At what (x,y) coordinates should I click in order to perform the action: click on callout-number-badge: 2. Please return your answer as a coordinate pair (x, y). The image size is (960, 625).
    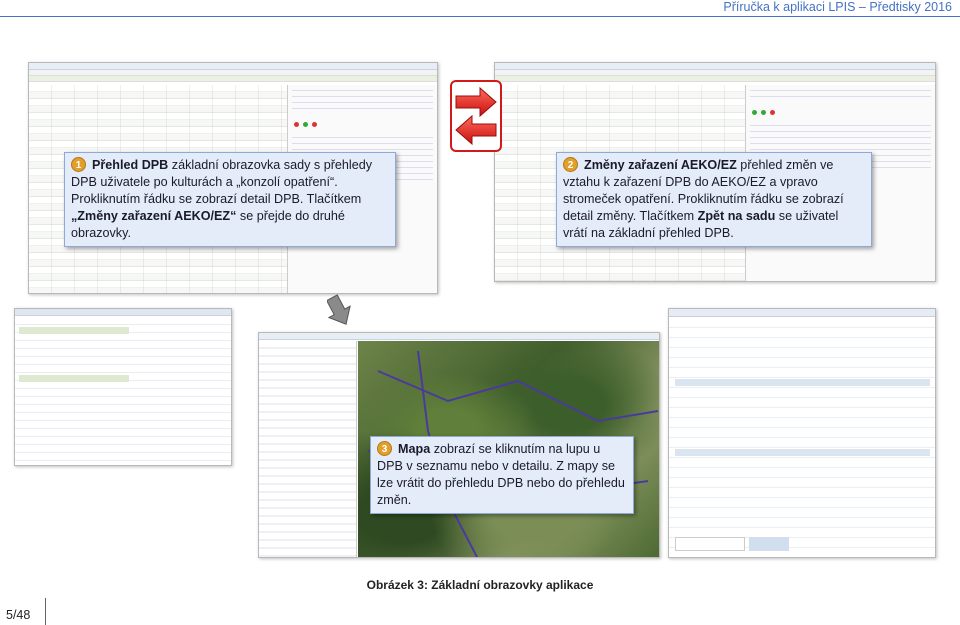
    Looking at the image, I should click on (570, 164).